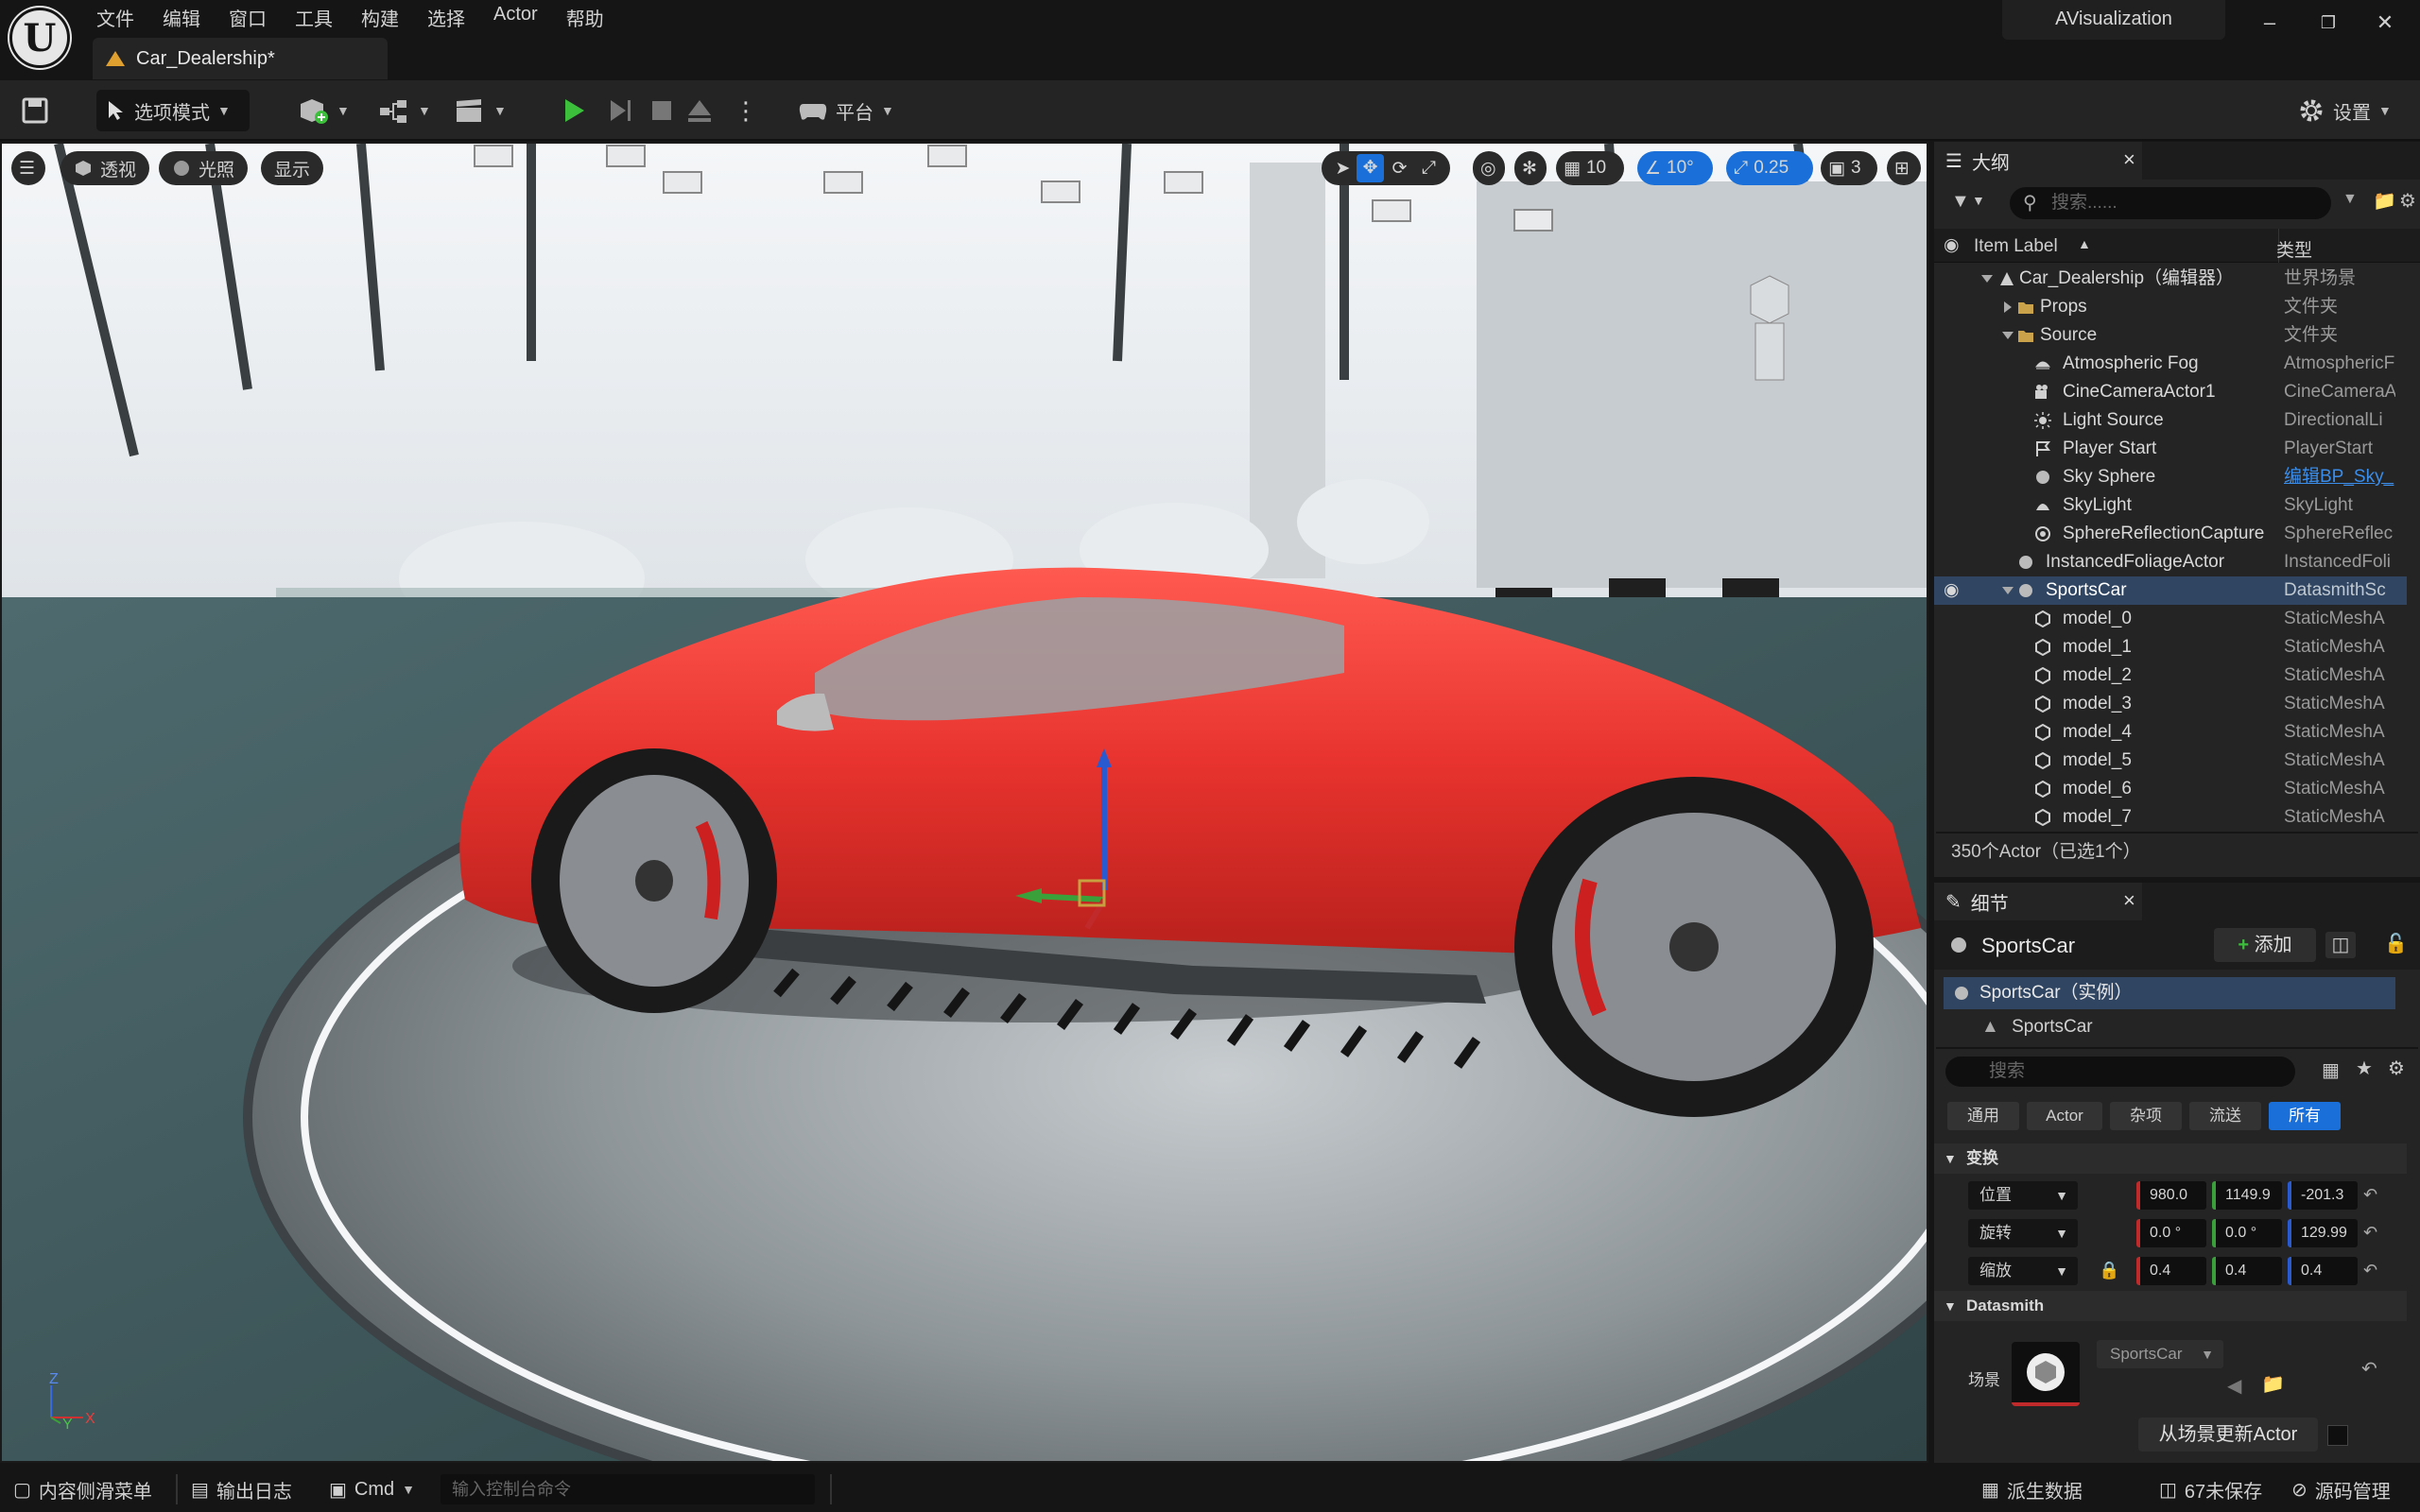 The image size is (2420, 1512). What do you see at coordinates (846, 110) in the screenshot?
I see `platforms-dropdown: 平台 ▼` at bounding box center [846, 110].